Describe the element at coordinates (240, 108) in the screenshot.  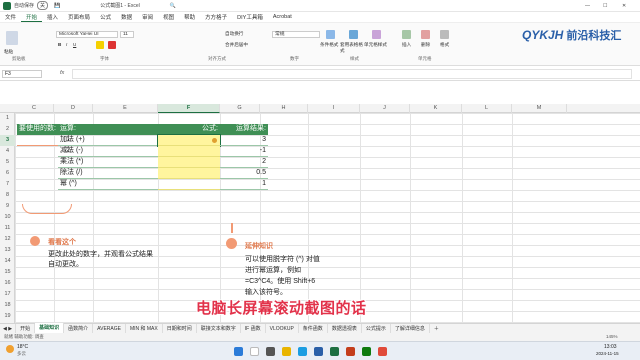
I see `column-header: G` at that location.